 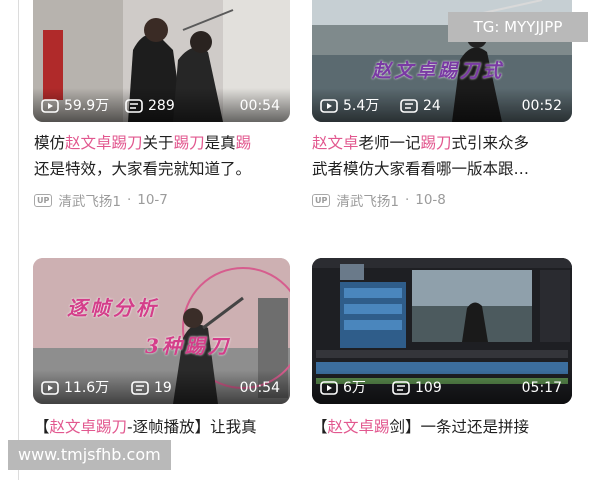 I want to click on comment-count-value: 19, so click(x=163, y=388).